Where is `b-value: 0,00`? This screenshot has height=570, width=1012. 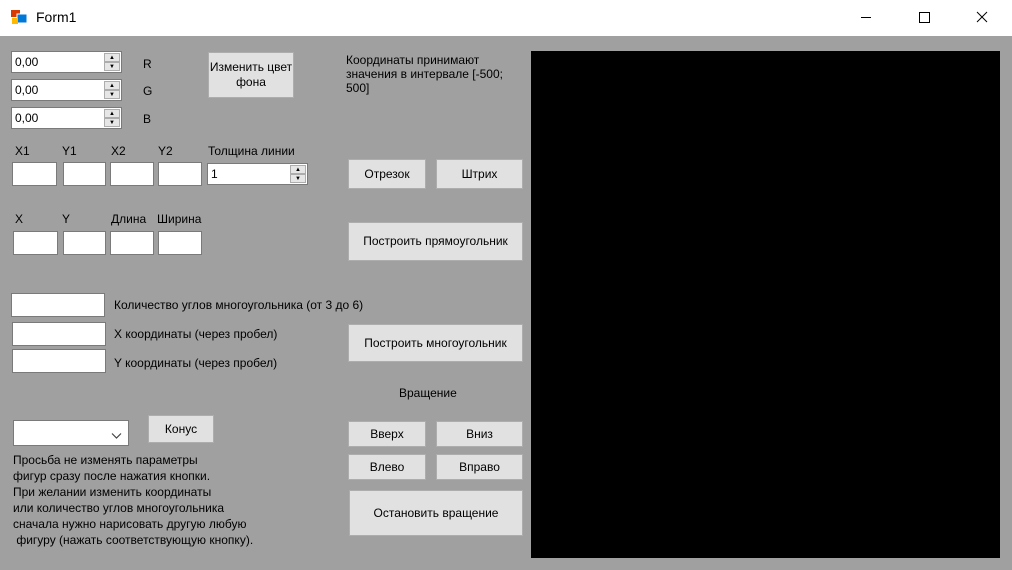 b-value: 0,00 is located at coordinates (27, 118).